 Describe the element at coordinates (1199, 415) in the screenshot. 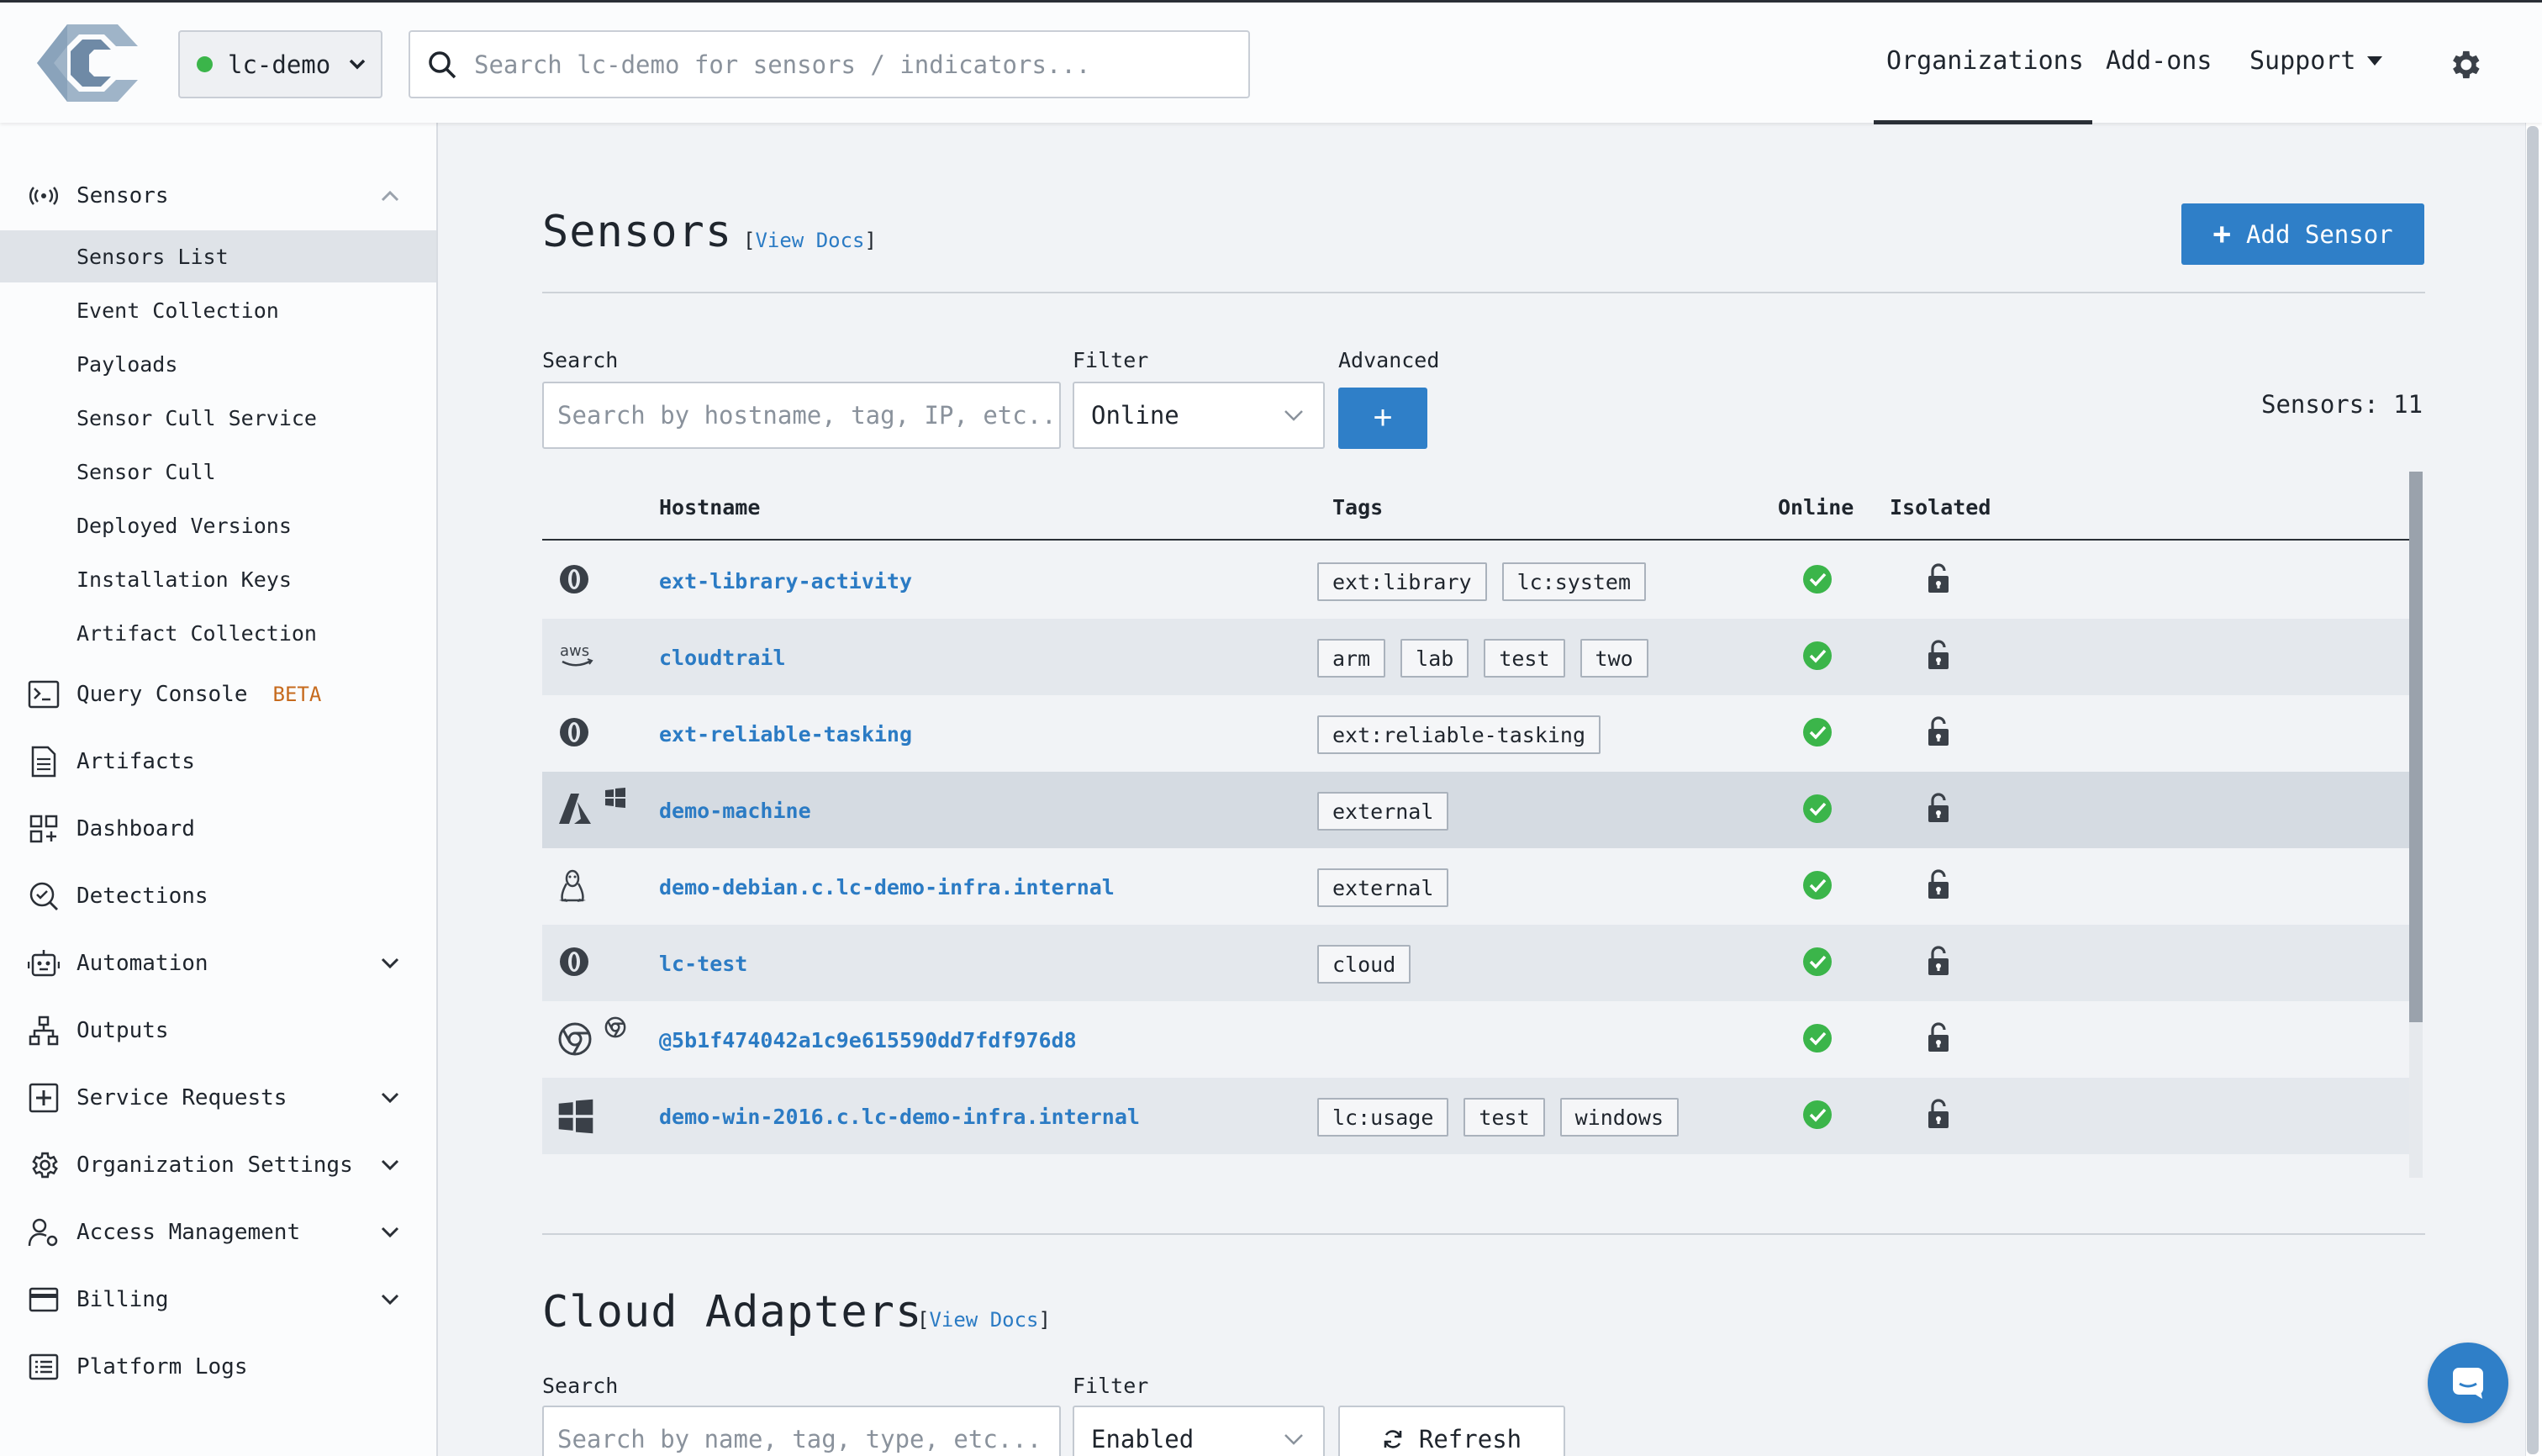

I see `filter-select: Online` at that location.